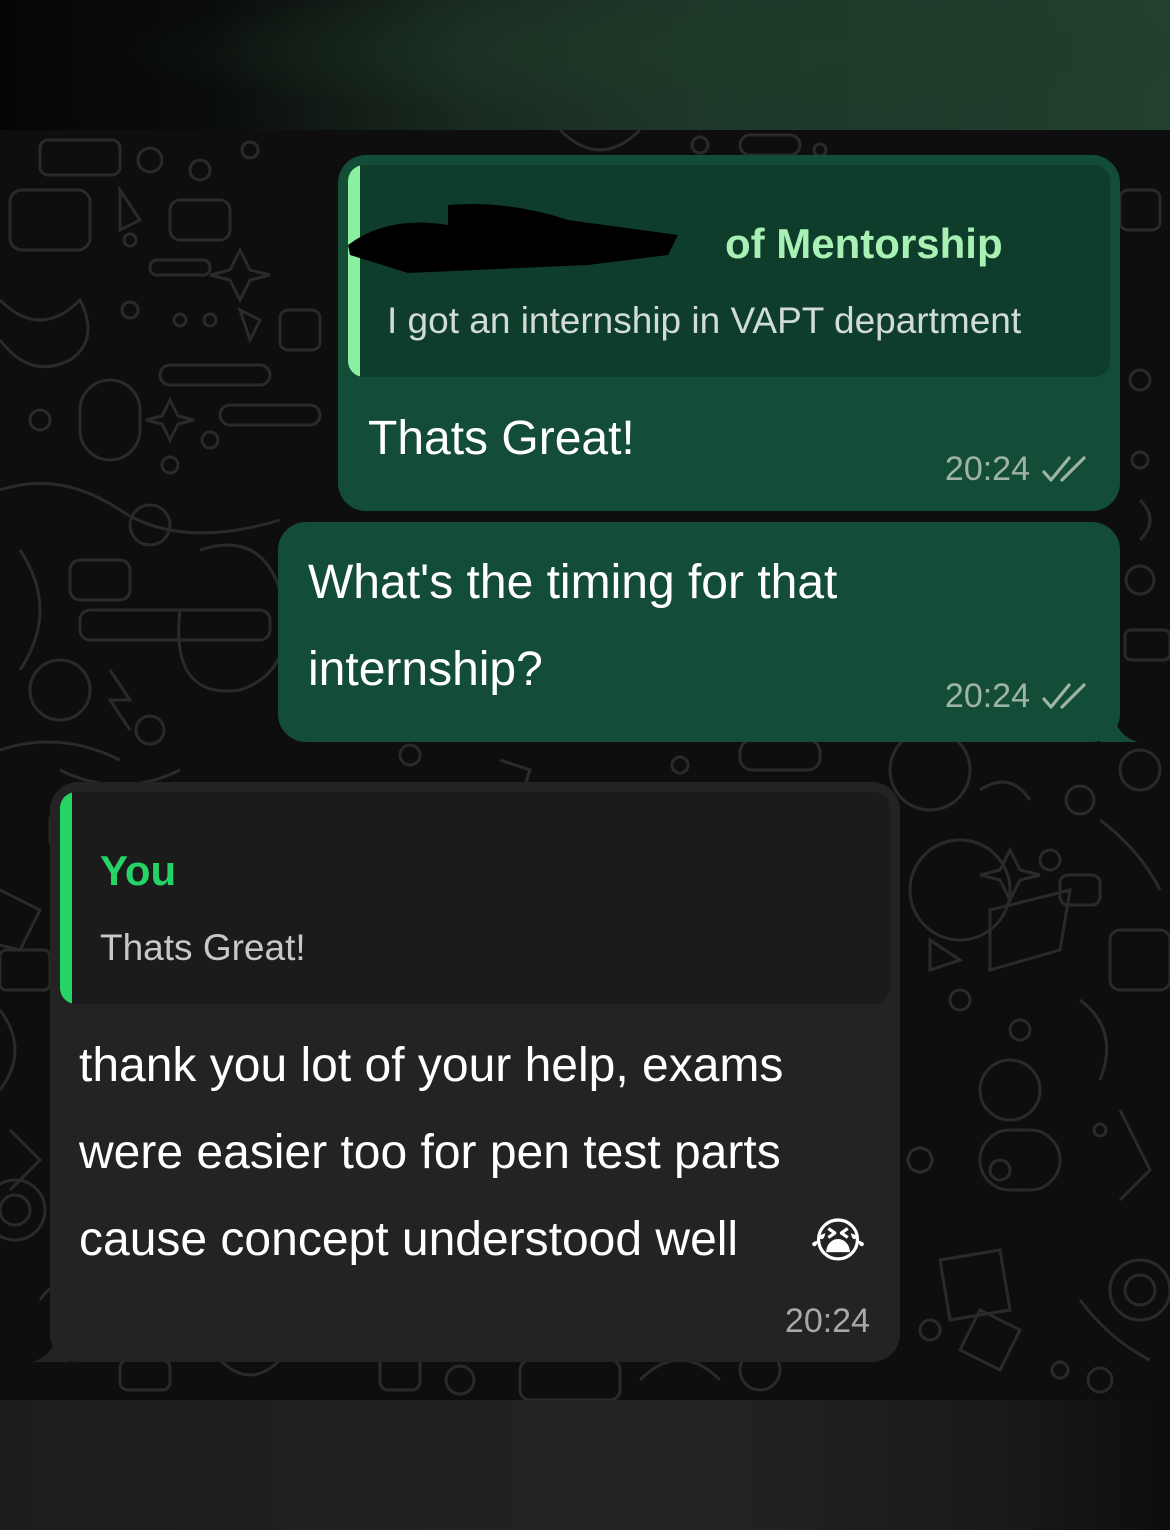 This screenshot has width=1170, height=1530. What do you see at coordinates (501, 438) in the screenshot?
I see `message-text: Thats Great!` at bounding box center [501, 438].